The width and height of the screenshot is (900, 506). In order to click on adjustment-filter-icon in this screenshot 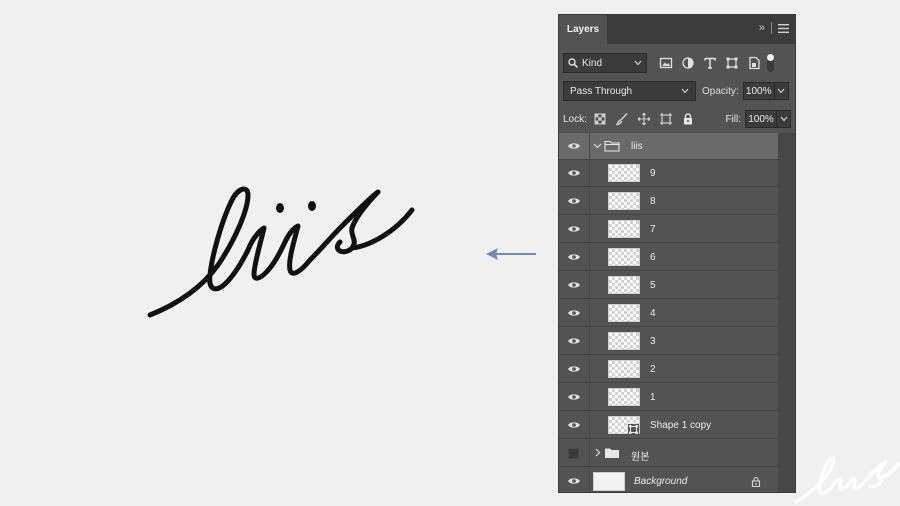, I will do `click(688, 63)`.